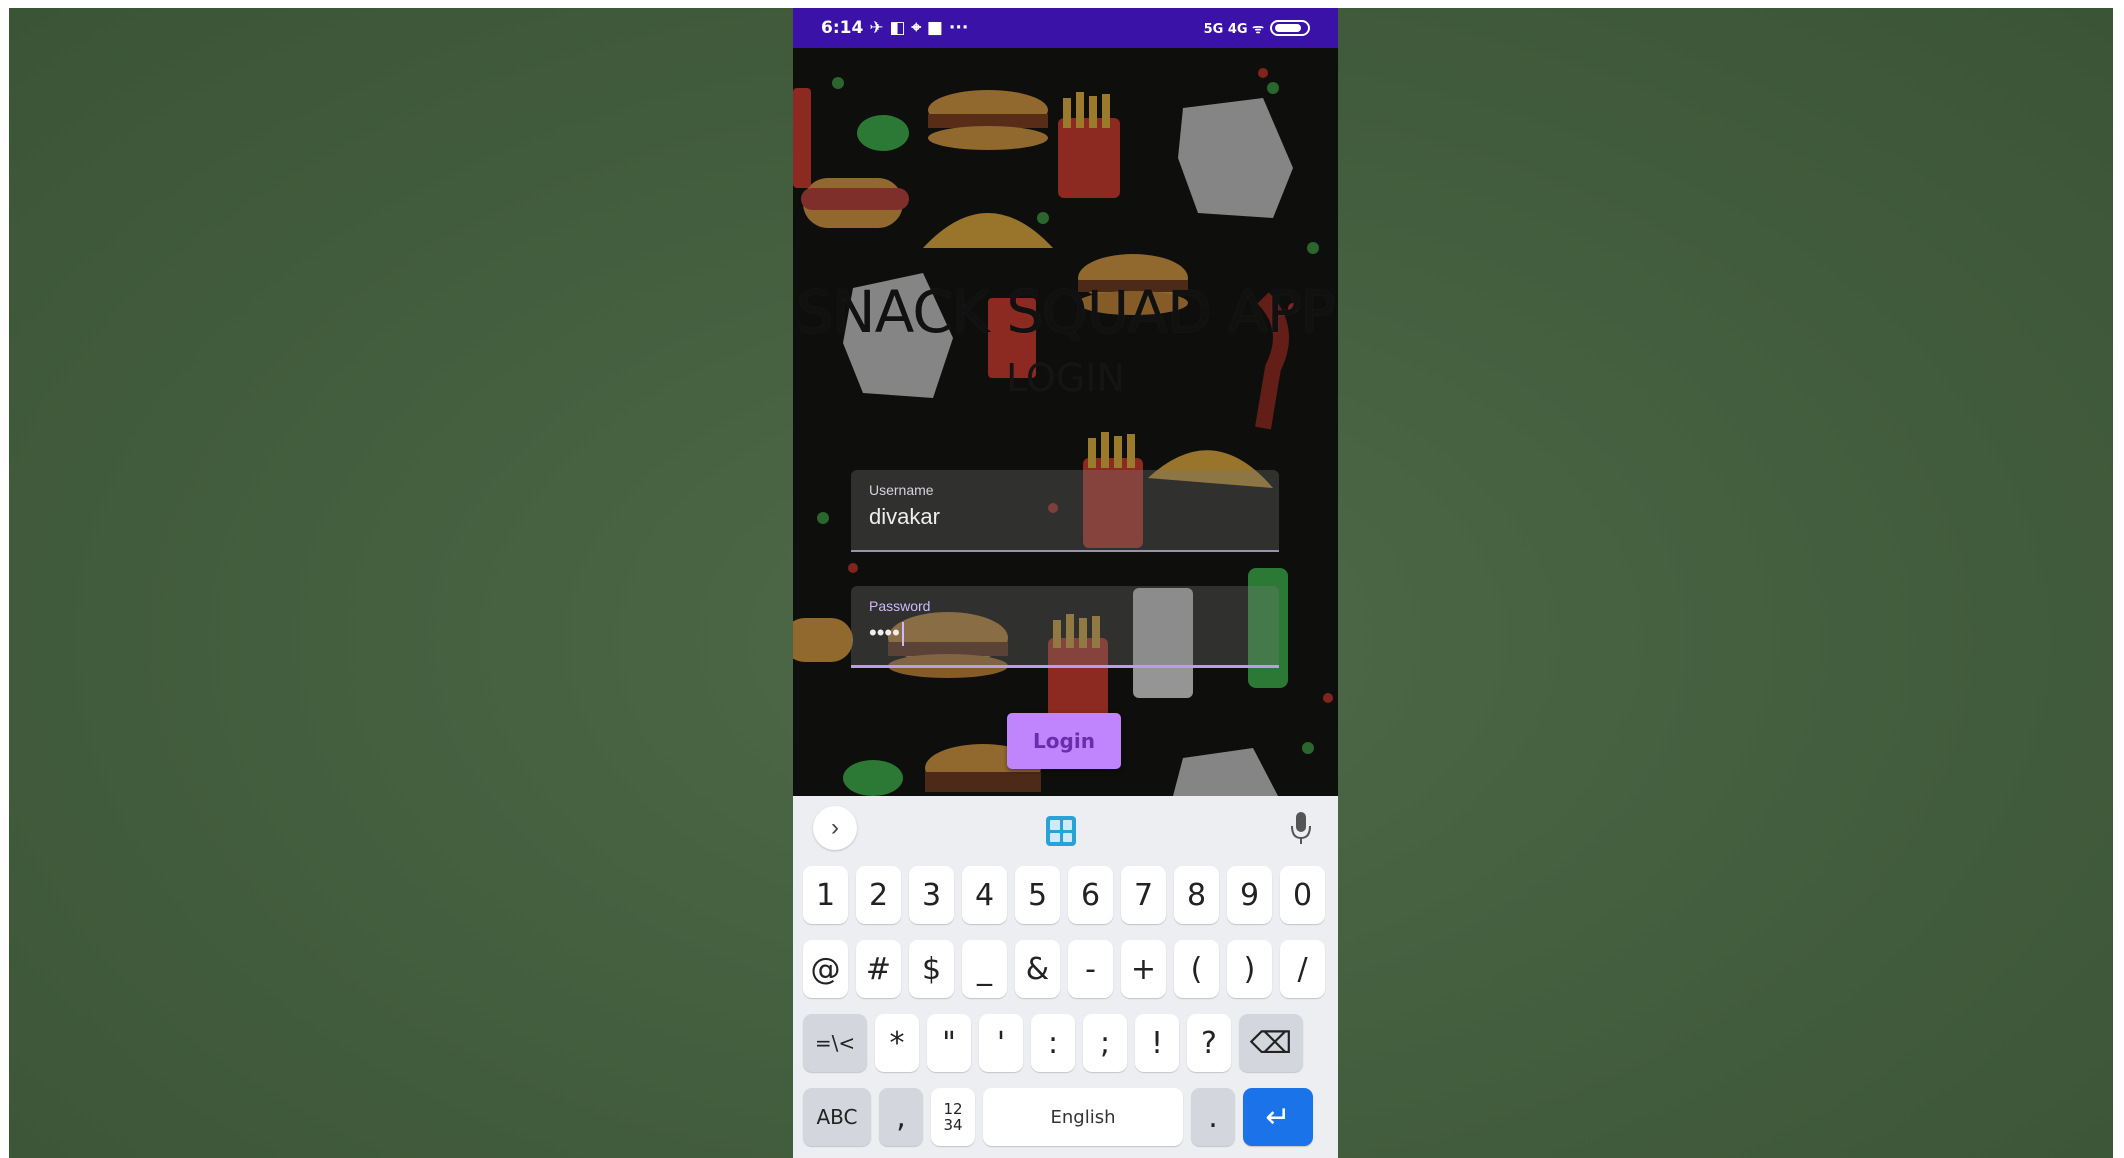  Describe the element at coordinates (837, 1117) in the screenshot. I see `key-abc: ABC` at that location.